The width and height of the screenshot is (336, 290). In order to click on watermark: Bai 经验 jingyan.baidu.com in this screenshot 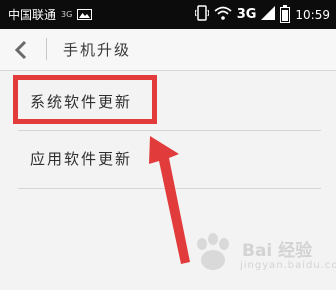, I will do `click(263, 258)`.